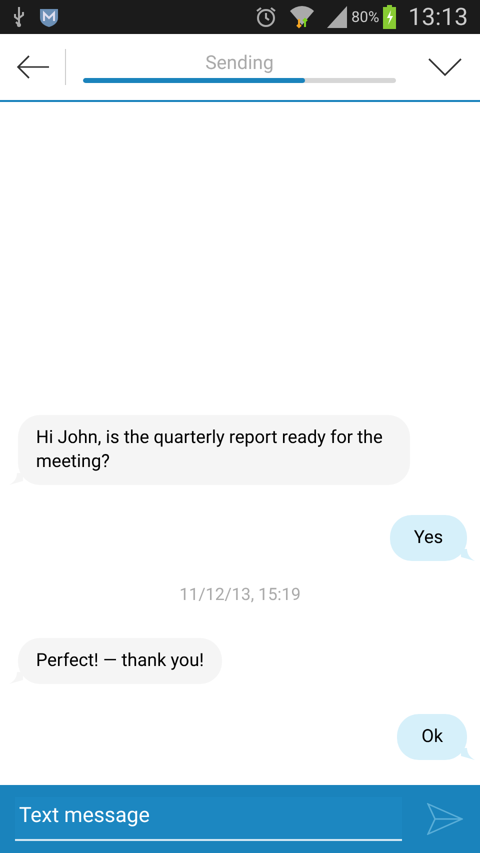 This screenshot has height=853, width=480. What do you see at coordinates (445, 819) in the screenshot?
I see `send-icon` at bounding box center [445, 819].